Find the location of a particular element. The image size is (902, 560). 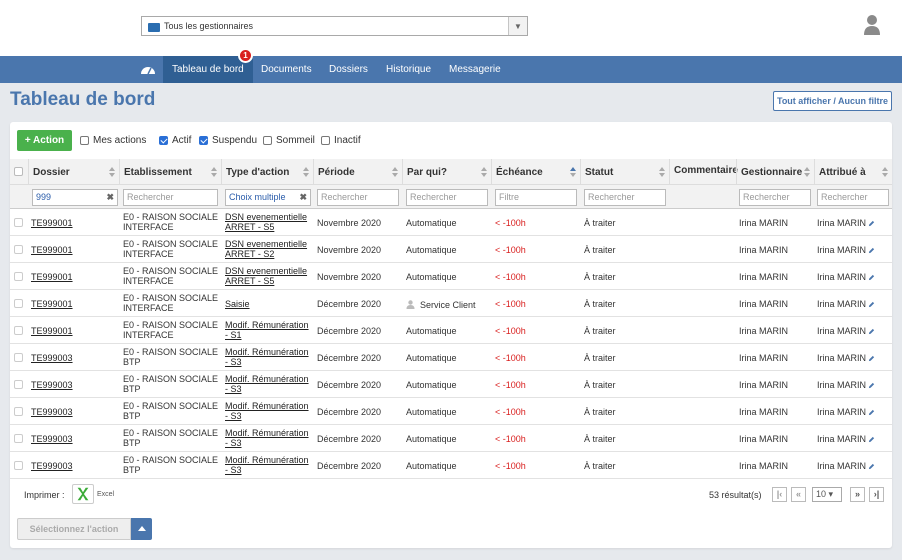

nav-historique: Historique is located at coordinates (408, 69).